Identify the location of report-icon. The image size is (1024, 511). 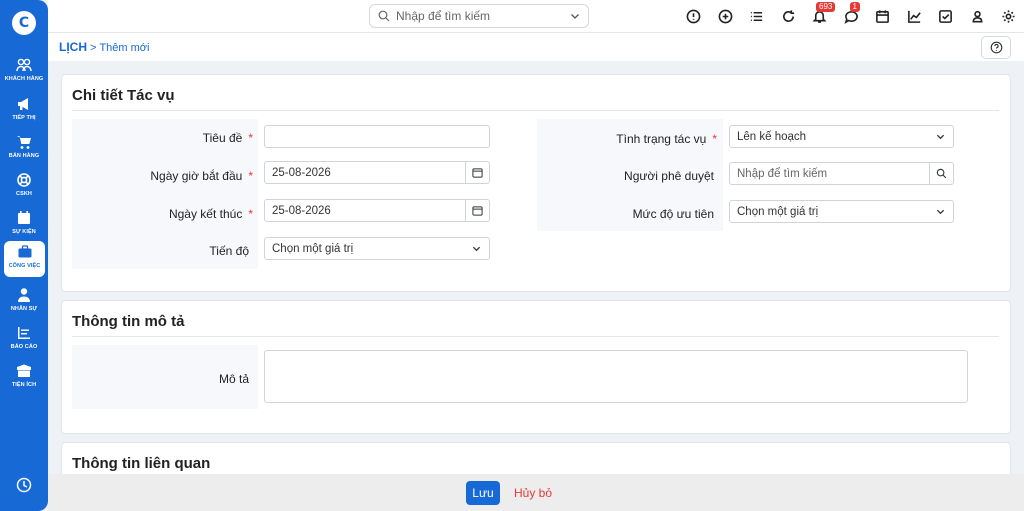
(24, 333).